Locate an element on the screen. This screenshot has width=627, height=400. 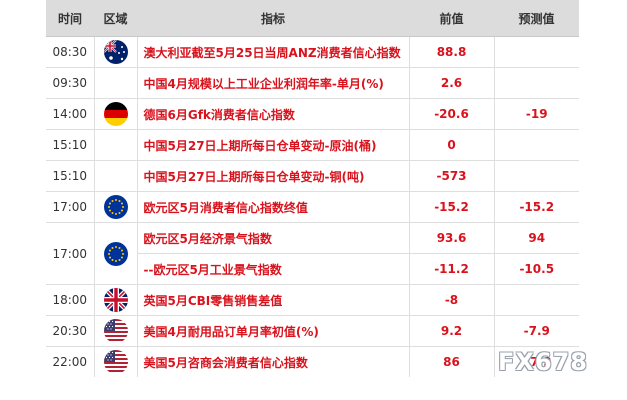
row-time: 09:30 is located at coordinates (70, 83).